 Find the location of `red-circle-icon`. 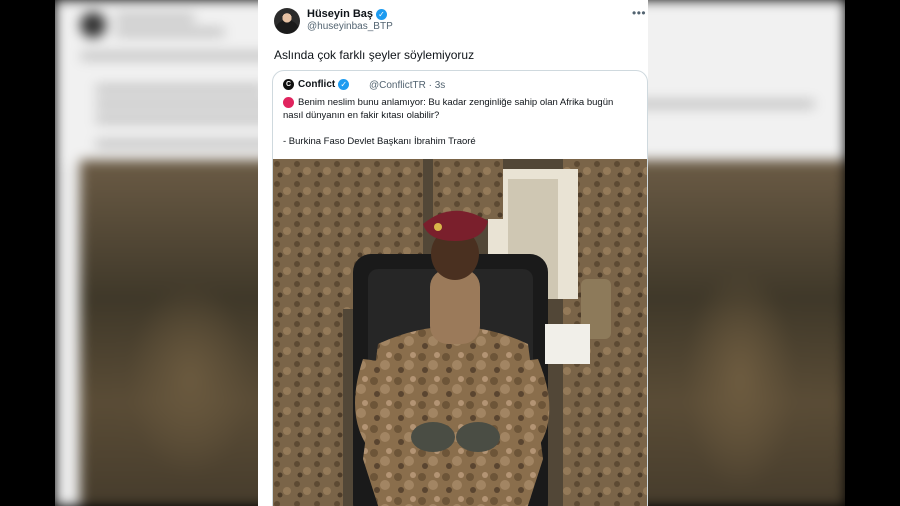

red-circle-icon is located at coordinates (288, 102).